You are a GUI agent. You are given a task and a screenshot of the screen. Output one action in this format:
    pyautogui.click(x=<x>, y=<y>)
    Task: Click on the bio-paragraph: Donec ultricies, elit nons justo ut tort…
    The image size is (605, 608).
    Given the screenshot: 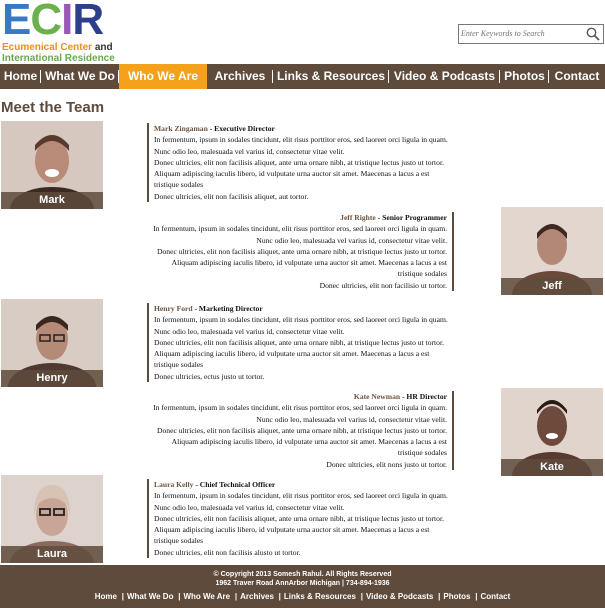 What is the action you would take?
    pyautogui.click(x=386, y=464)
    